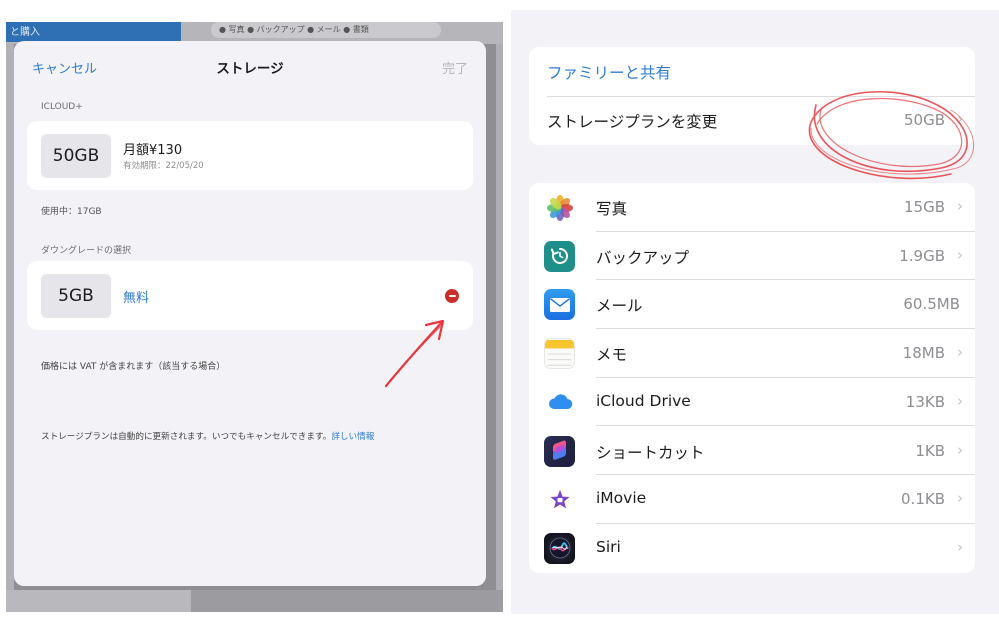  What do you see at coordinates (619, 306) in the screenshot?
I see `app-name: メール` at bounding box center [619, 306].